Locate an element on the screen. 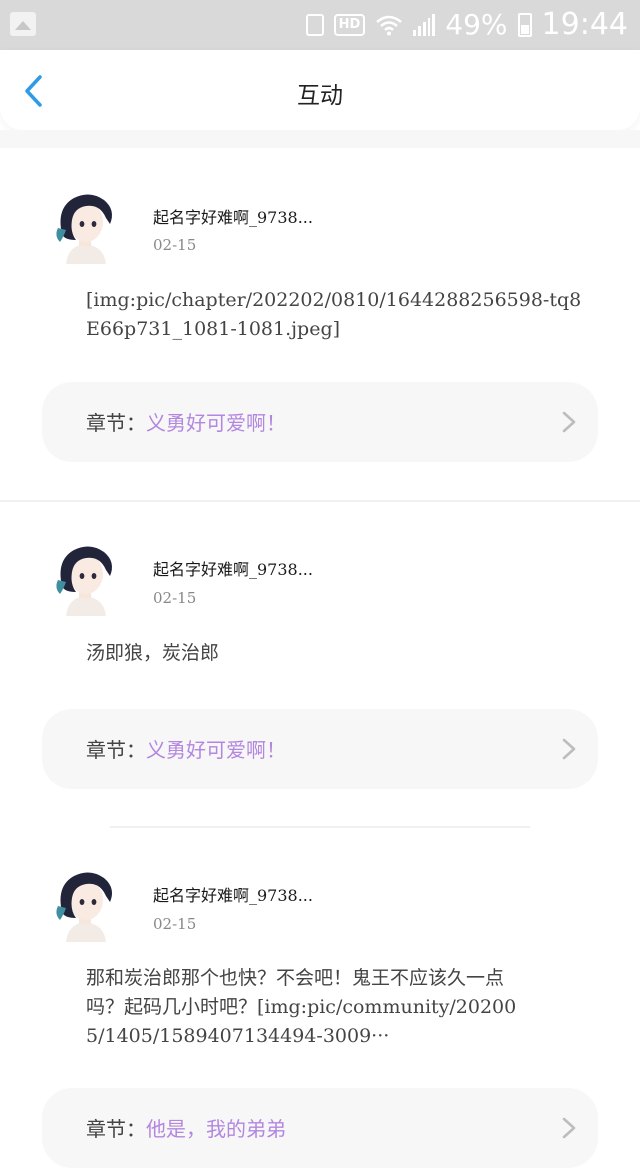 The width and height of the screenshot is (640, 1170). nav-bar: 互动 is located at coordinates (320, 90).